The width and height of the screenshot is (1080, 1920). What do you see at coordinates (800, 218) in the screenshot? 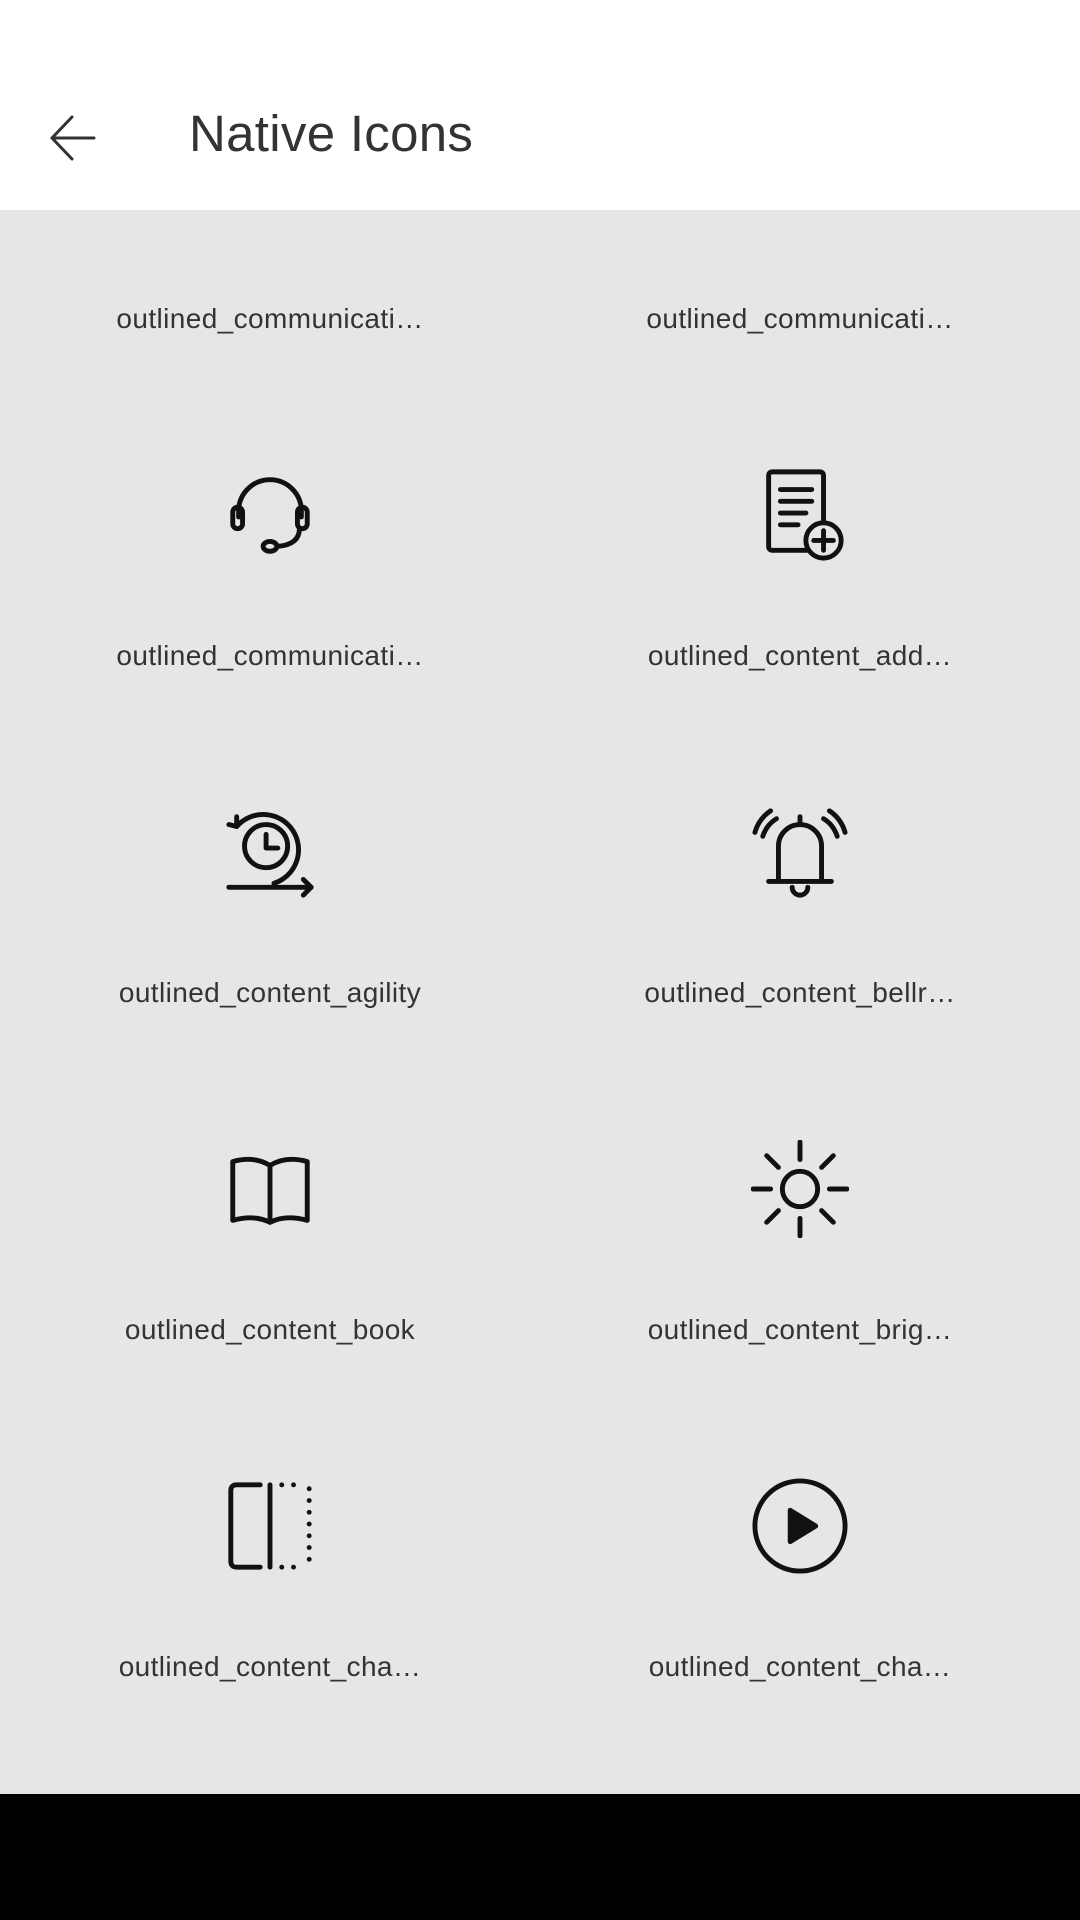
I see `communication-icon` at bounding box center [800, 218].